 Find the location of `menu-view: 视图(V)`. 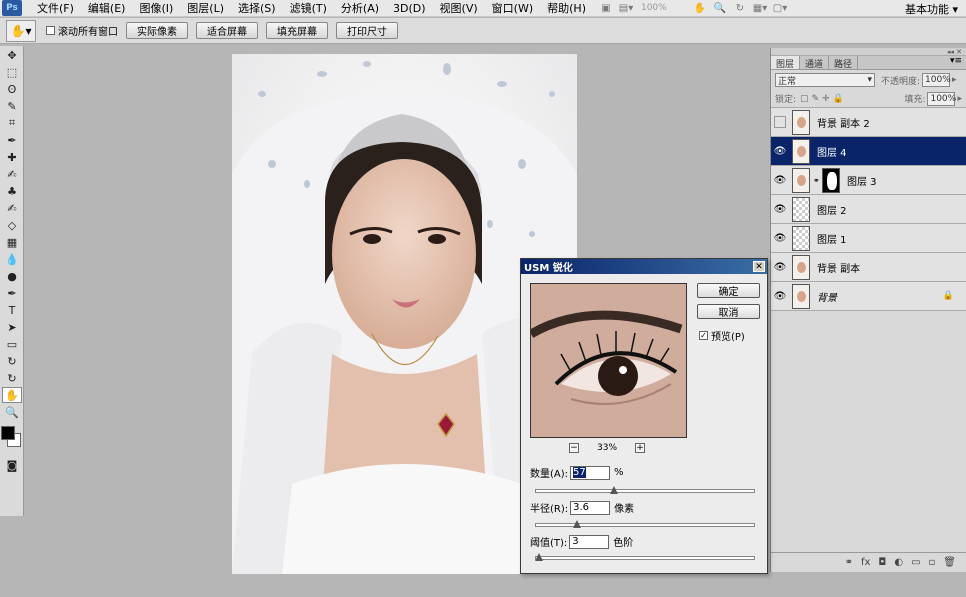

menu-view: 视图(V) is located at coordinates (459, 8).